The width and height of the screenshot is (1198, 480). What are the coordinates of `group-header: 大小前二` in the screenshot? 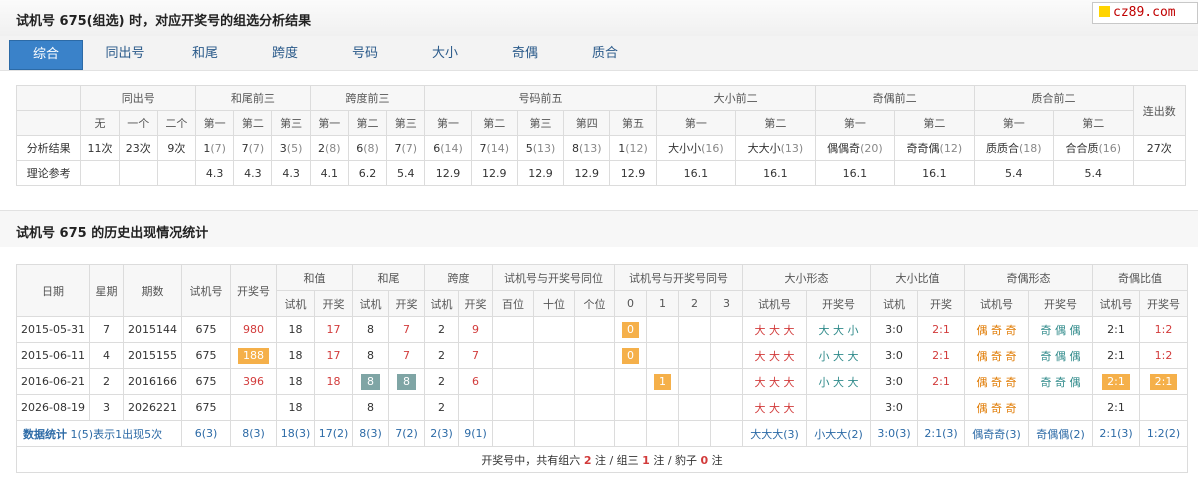 It's located at (735, 98).